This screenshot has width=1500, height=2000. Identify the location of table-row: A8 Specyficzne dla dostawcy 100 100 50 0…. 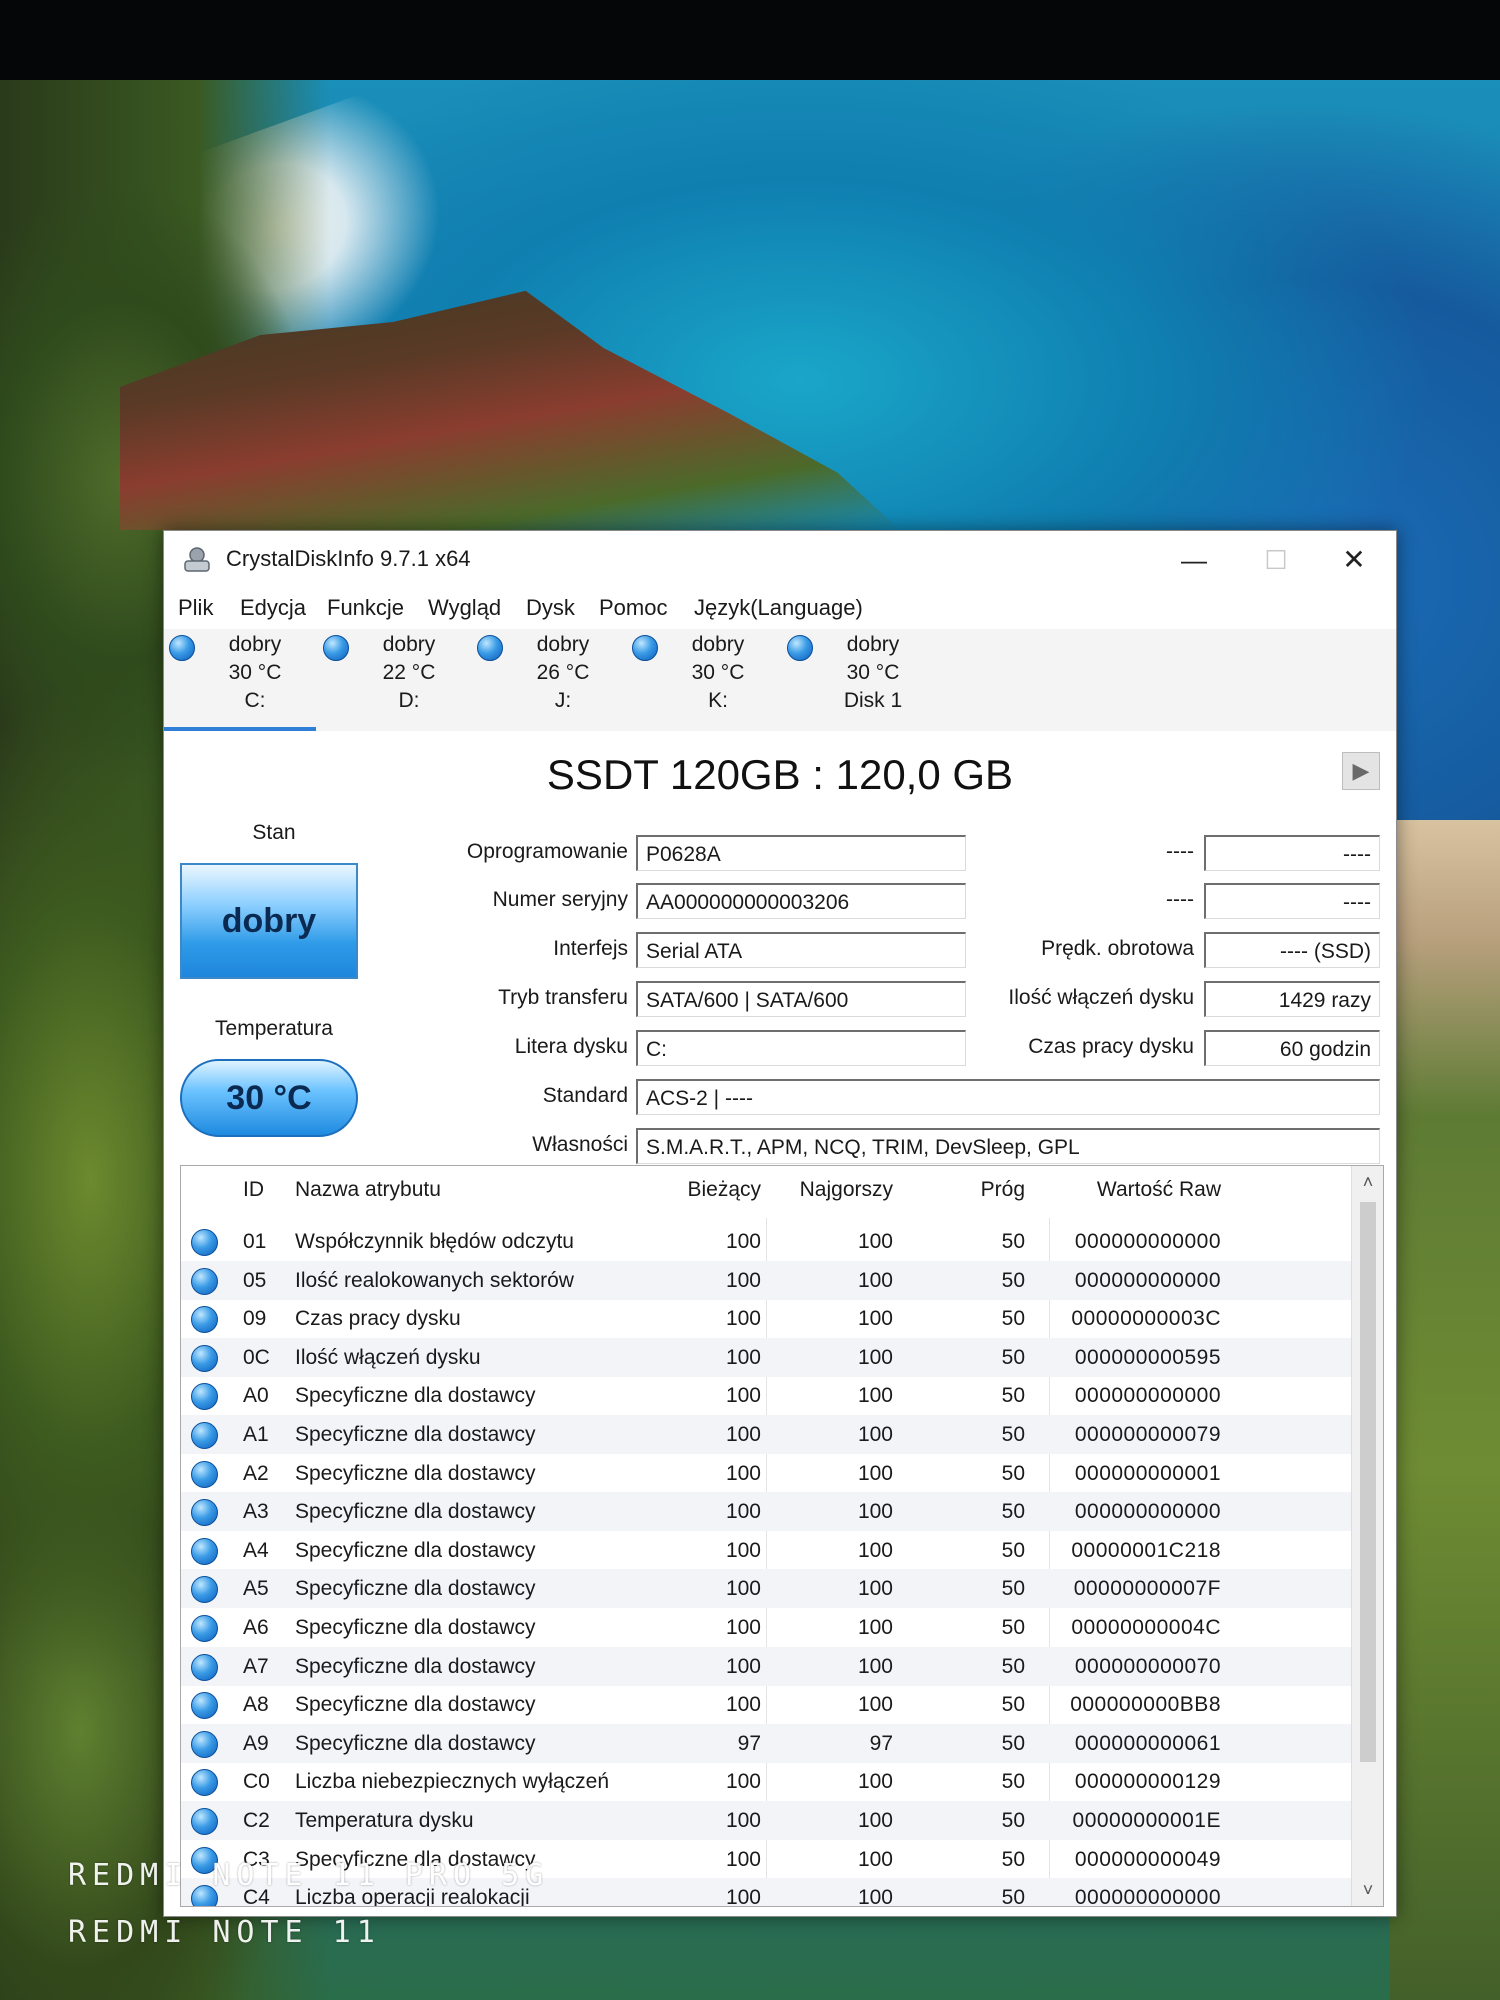
(766, 1704).